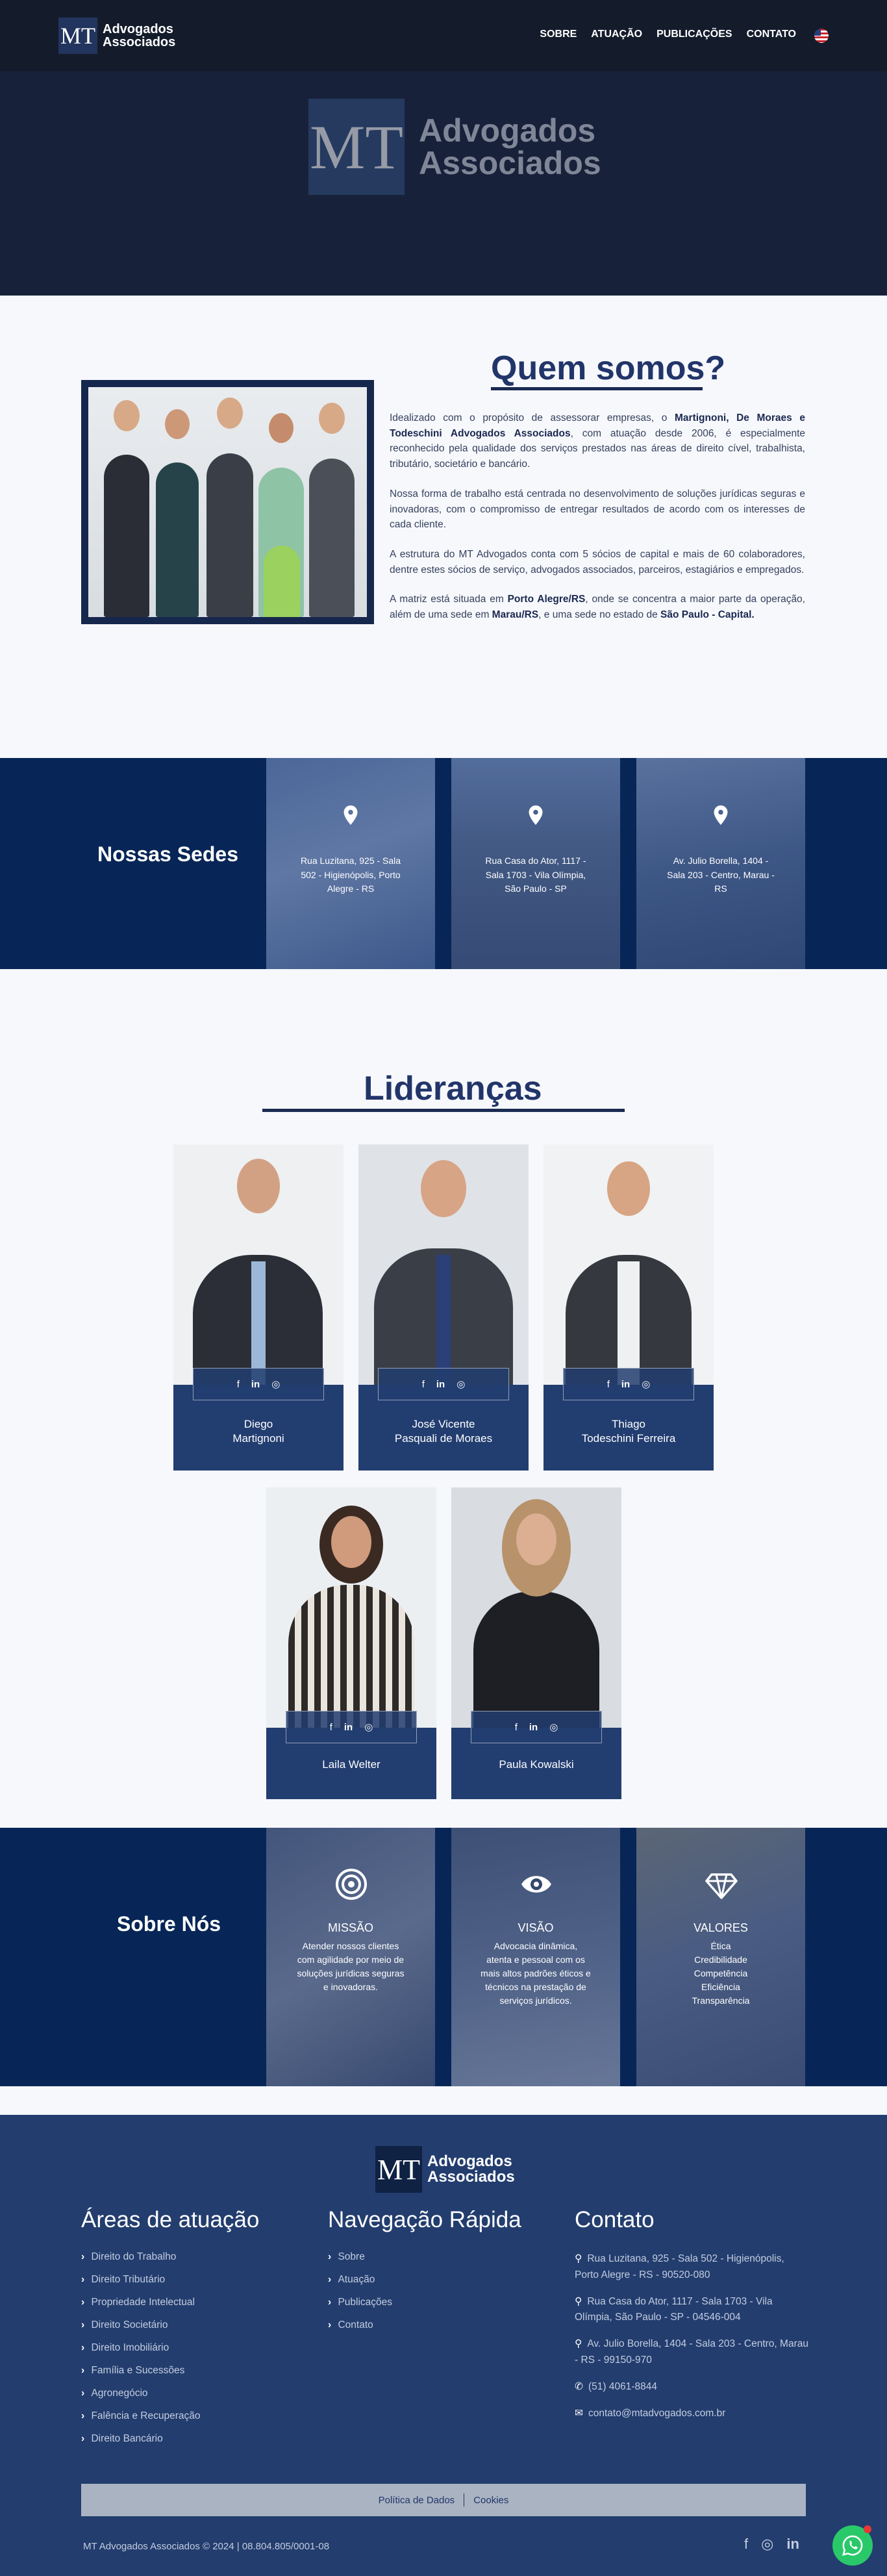 The image size is (887, 2576). What do you see at coordinates (170, 2308) in the screenshot?
I see `footer-area-link: Propriedade Intelectual` at bounding box center [170, 2308].